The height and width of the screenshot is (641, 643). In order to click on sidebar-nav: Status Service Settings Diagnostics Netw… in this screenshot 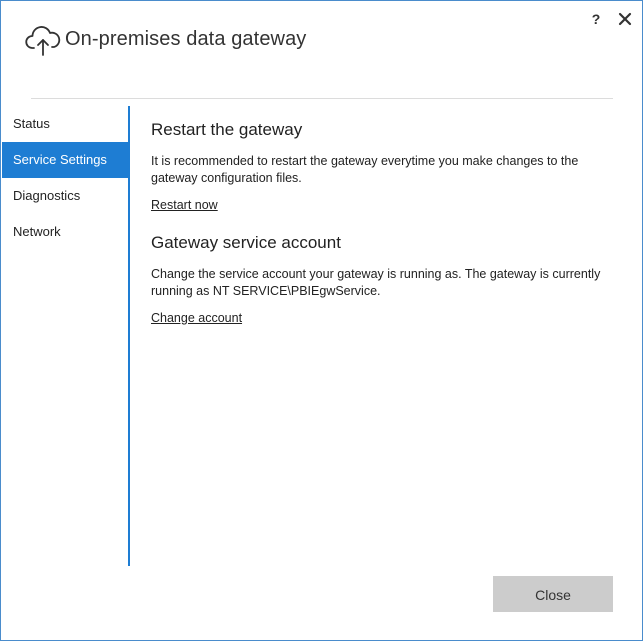, I will do `click(65, 336)`.